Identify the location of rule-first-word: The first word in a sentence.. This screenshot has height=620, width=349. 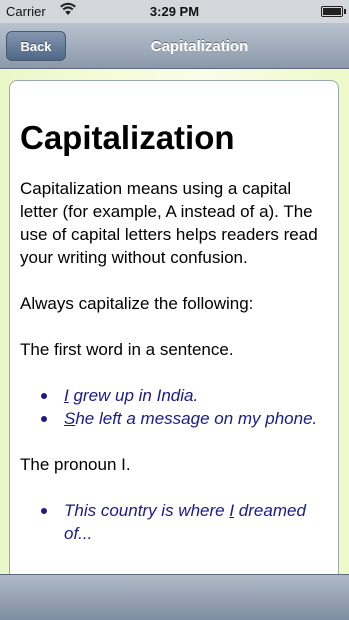
(127, 349).